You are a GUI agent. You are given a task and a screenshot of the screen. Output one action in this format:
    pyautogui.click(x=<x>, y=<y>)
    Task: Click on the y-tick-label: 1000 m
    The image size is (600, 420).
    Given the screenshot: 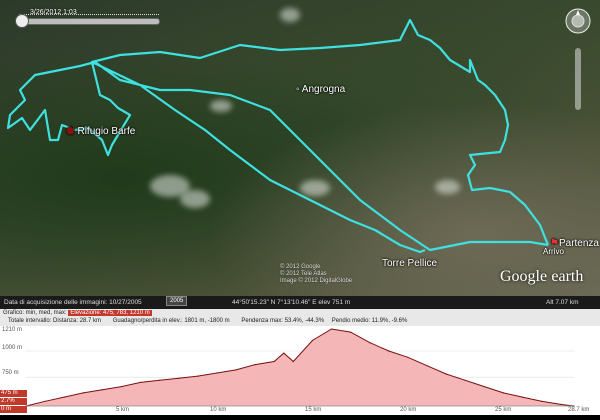 What is the action you would take?
    pyautogui.click(x=12, y=348)
    